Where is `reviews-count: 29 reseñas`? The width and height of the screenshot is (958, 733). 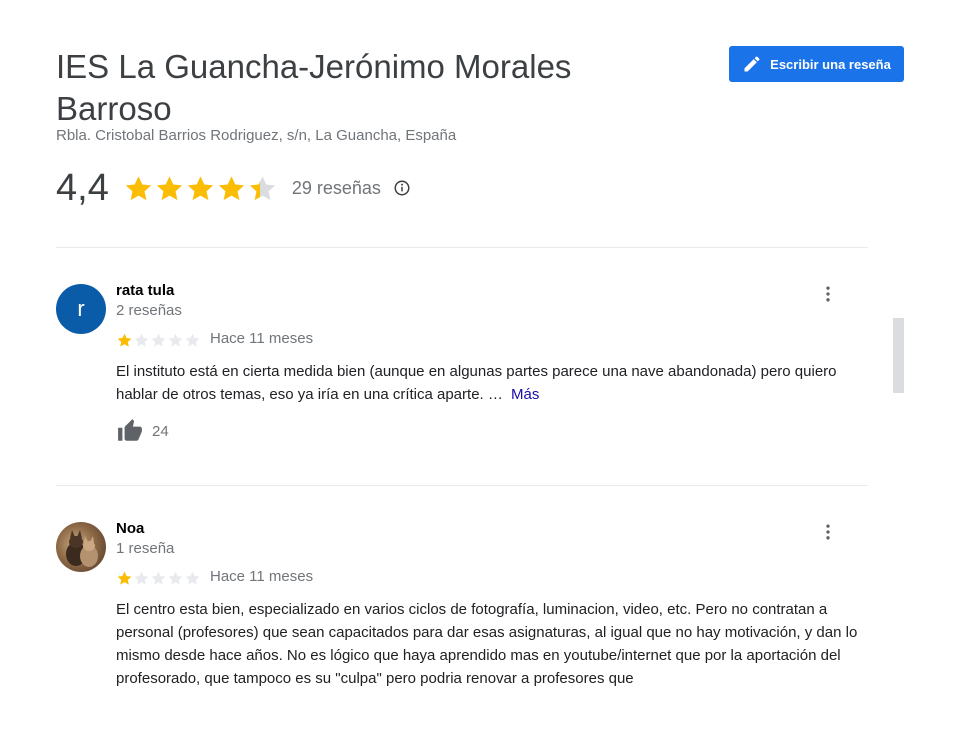
reviews-count: 29 reseñas is located at coordinates (336, 188).